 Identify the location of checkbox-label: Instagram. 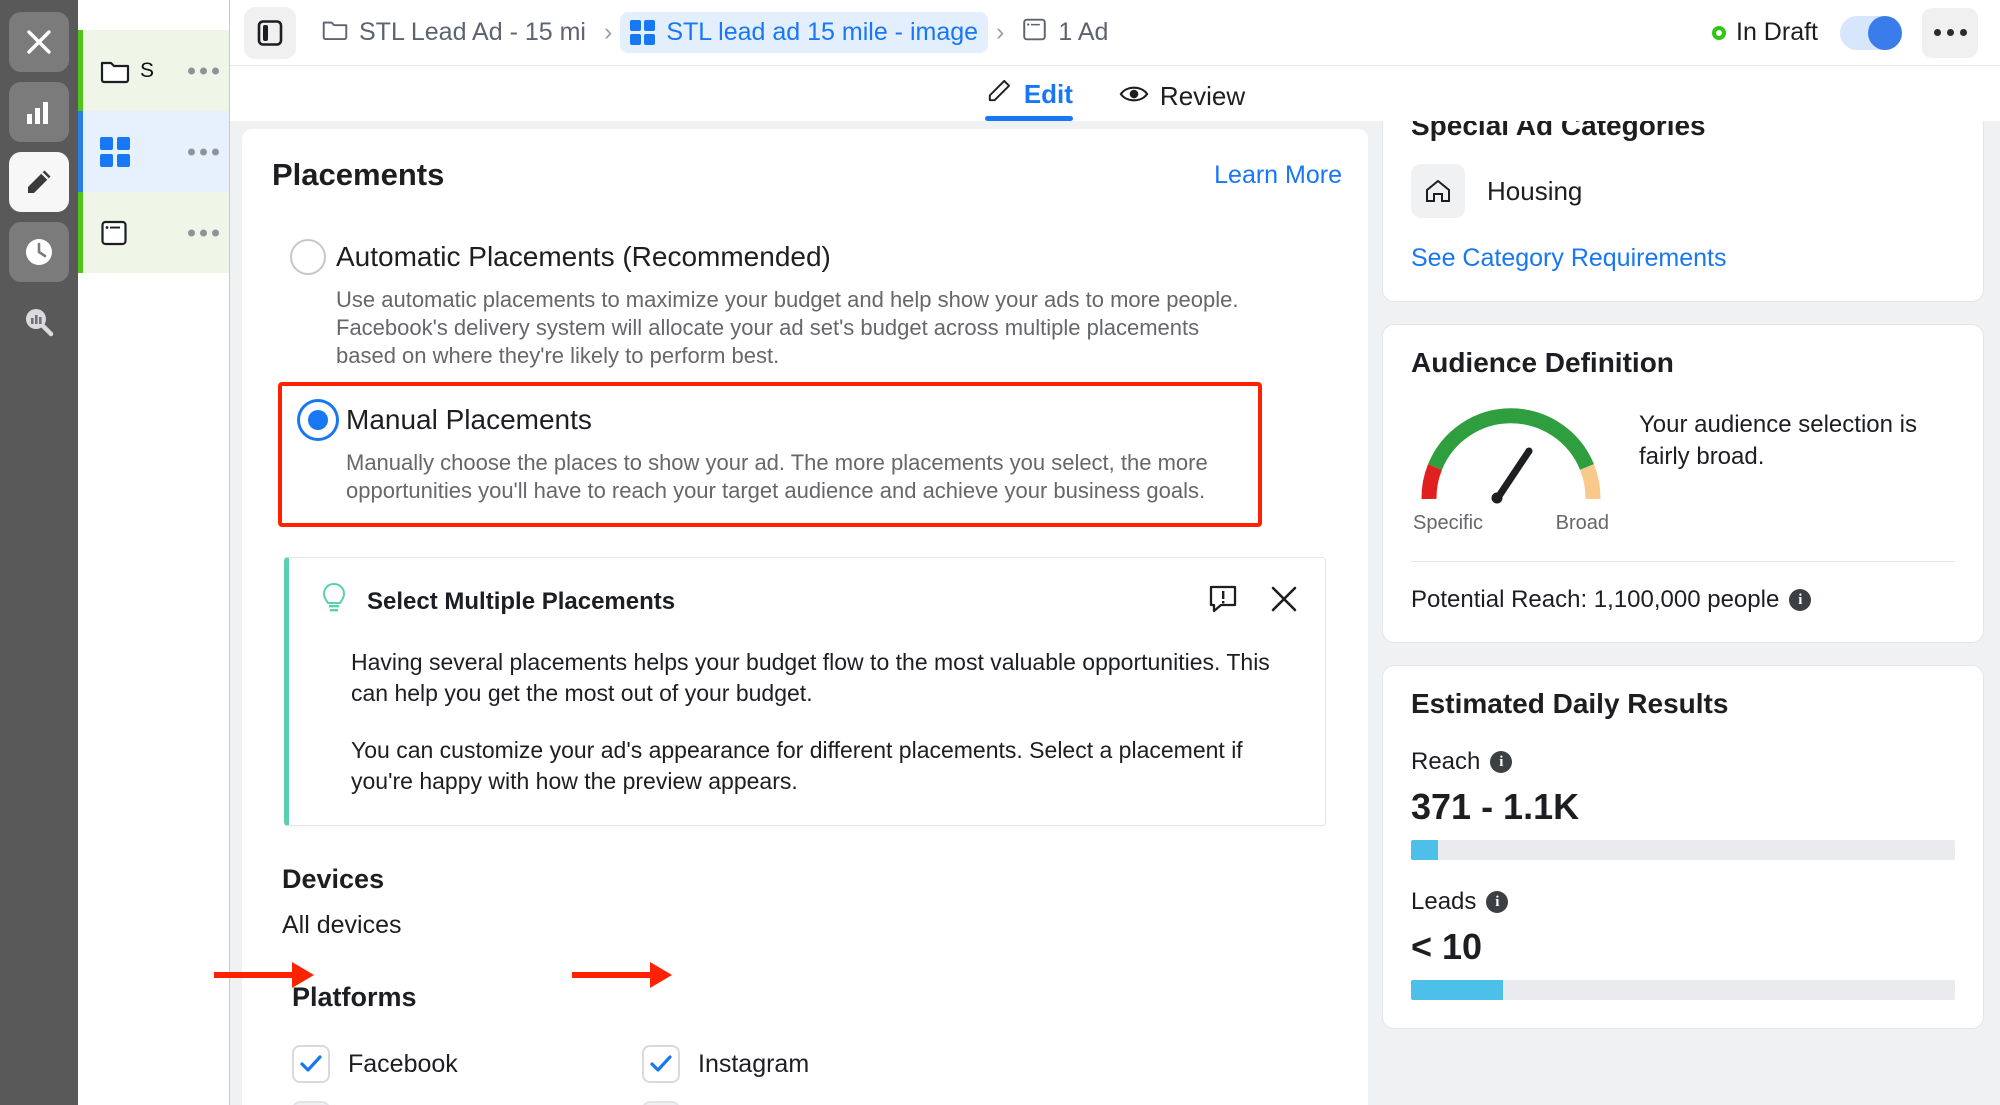
(754, 1063).